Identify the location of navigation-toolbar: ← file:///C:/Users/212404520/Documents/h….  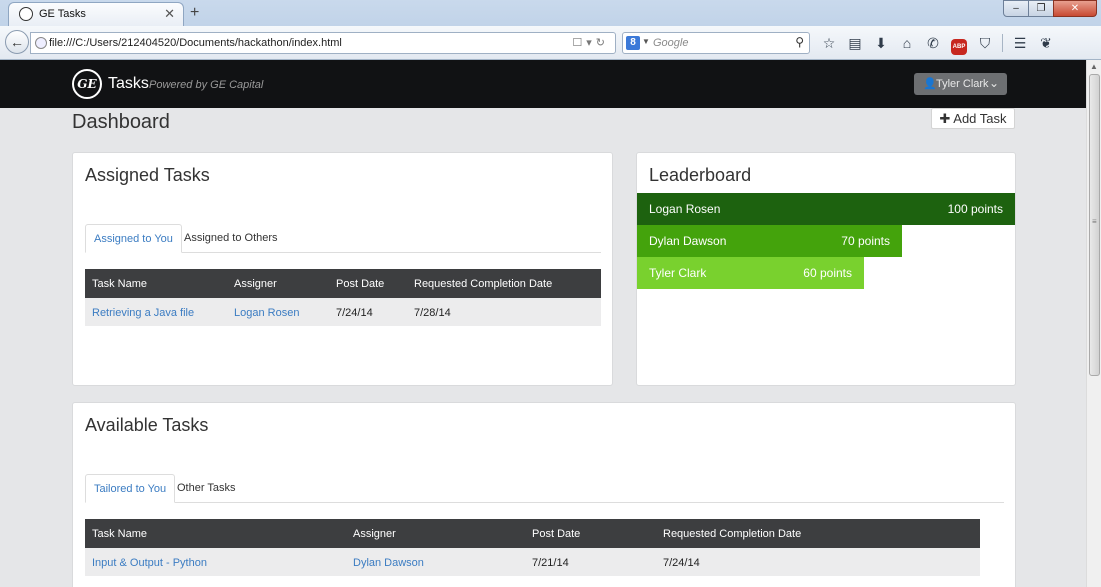
(550, 43).